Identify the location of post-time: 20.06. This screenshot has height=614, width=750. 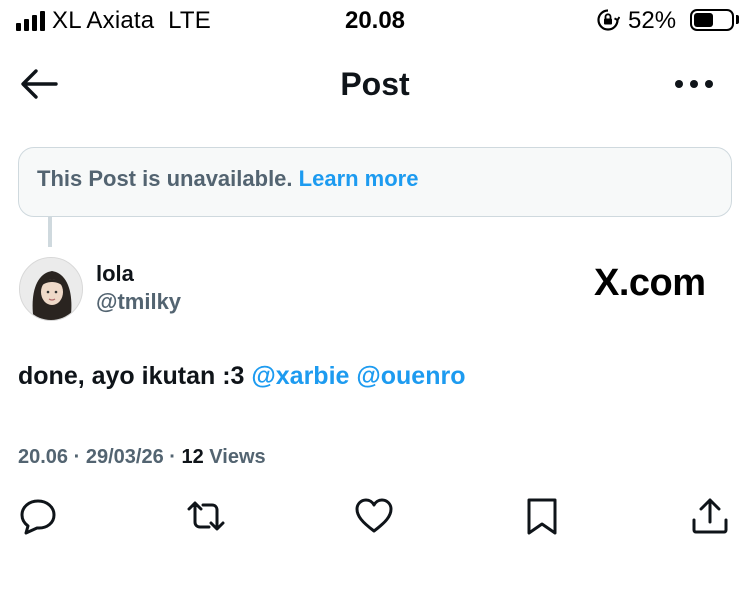
(43, 457).